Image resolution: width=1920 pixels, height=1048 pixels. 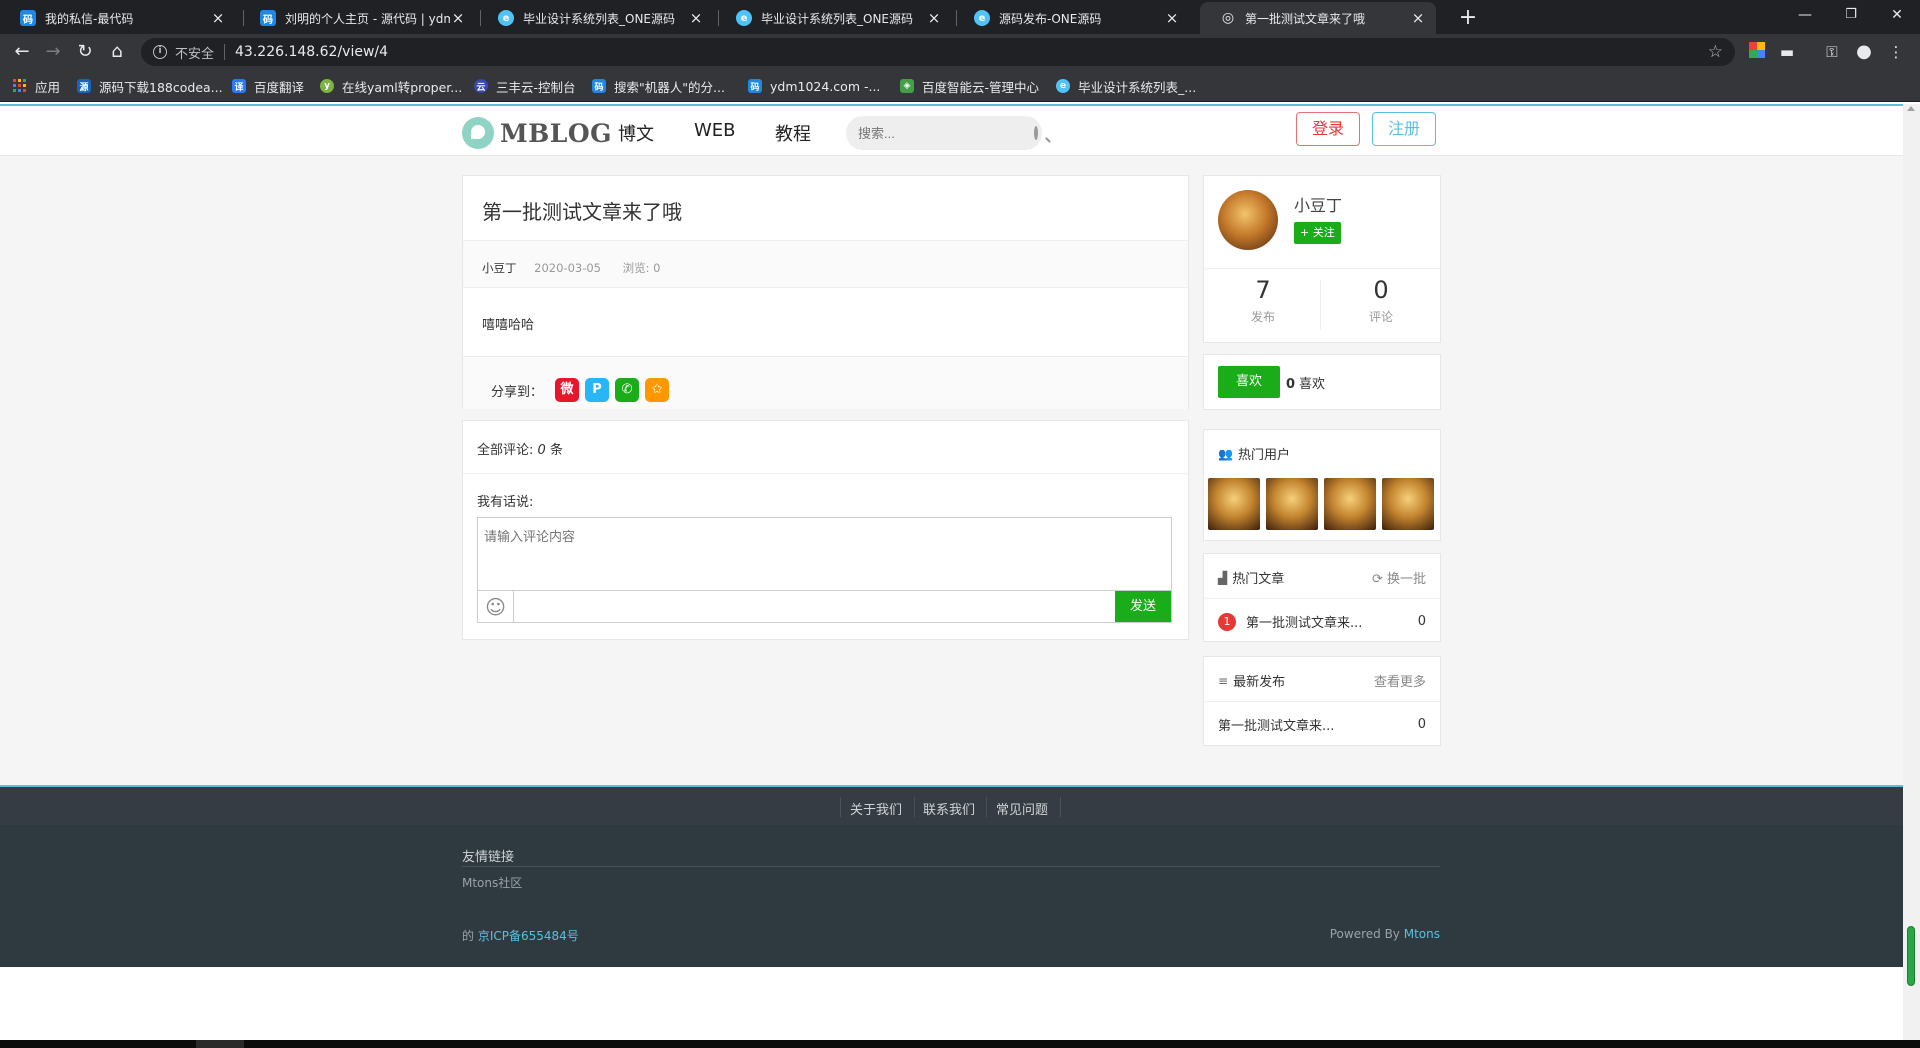 I want to click on bookmark-apps: 应用, so click(x=36, y=86).